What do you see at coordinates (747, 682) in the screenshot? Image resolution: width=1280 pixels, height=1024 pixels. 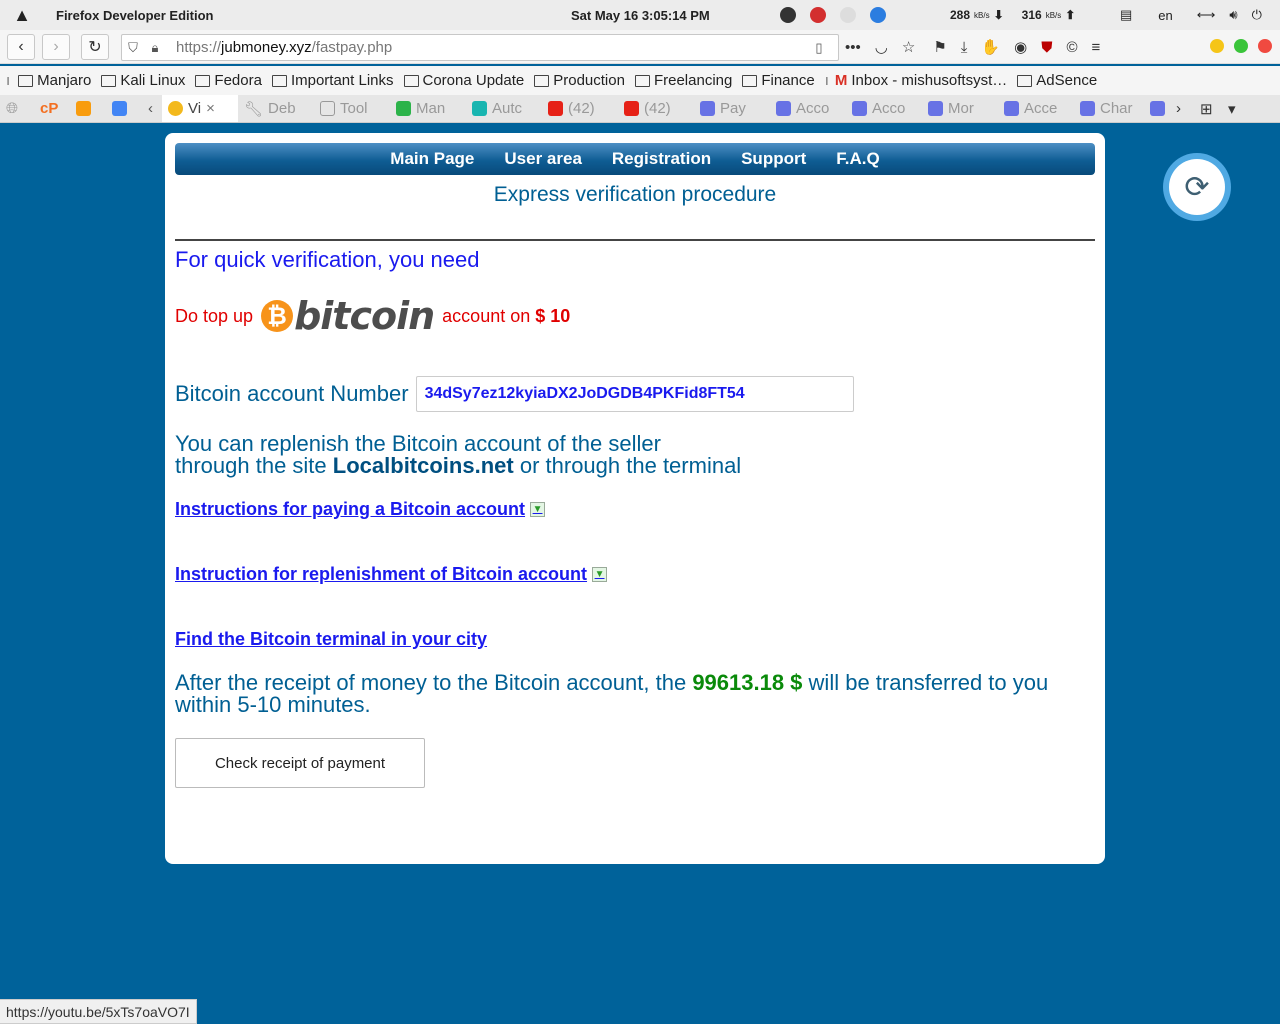 I see `transfer-amount: 99613.18 $` at bounding box center [747, 682].